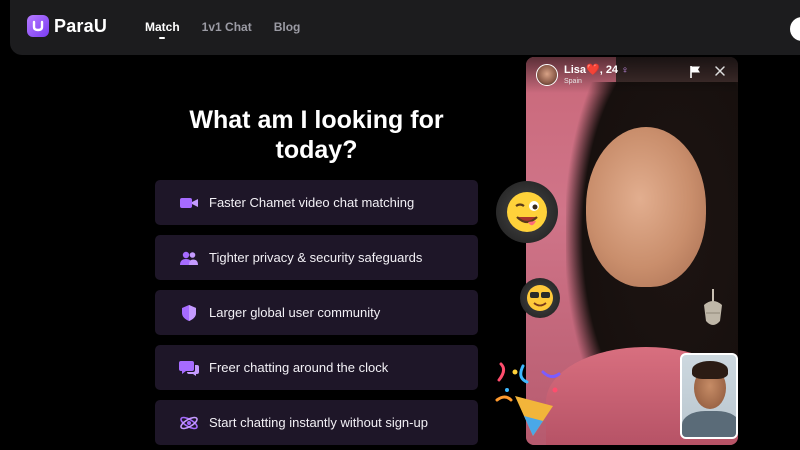 The height and width of the screenshot is (450, 800). Describe the element at coordinates (38, 26) in the screenshot. I see `brand-logo-icon` at that location.